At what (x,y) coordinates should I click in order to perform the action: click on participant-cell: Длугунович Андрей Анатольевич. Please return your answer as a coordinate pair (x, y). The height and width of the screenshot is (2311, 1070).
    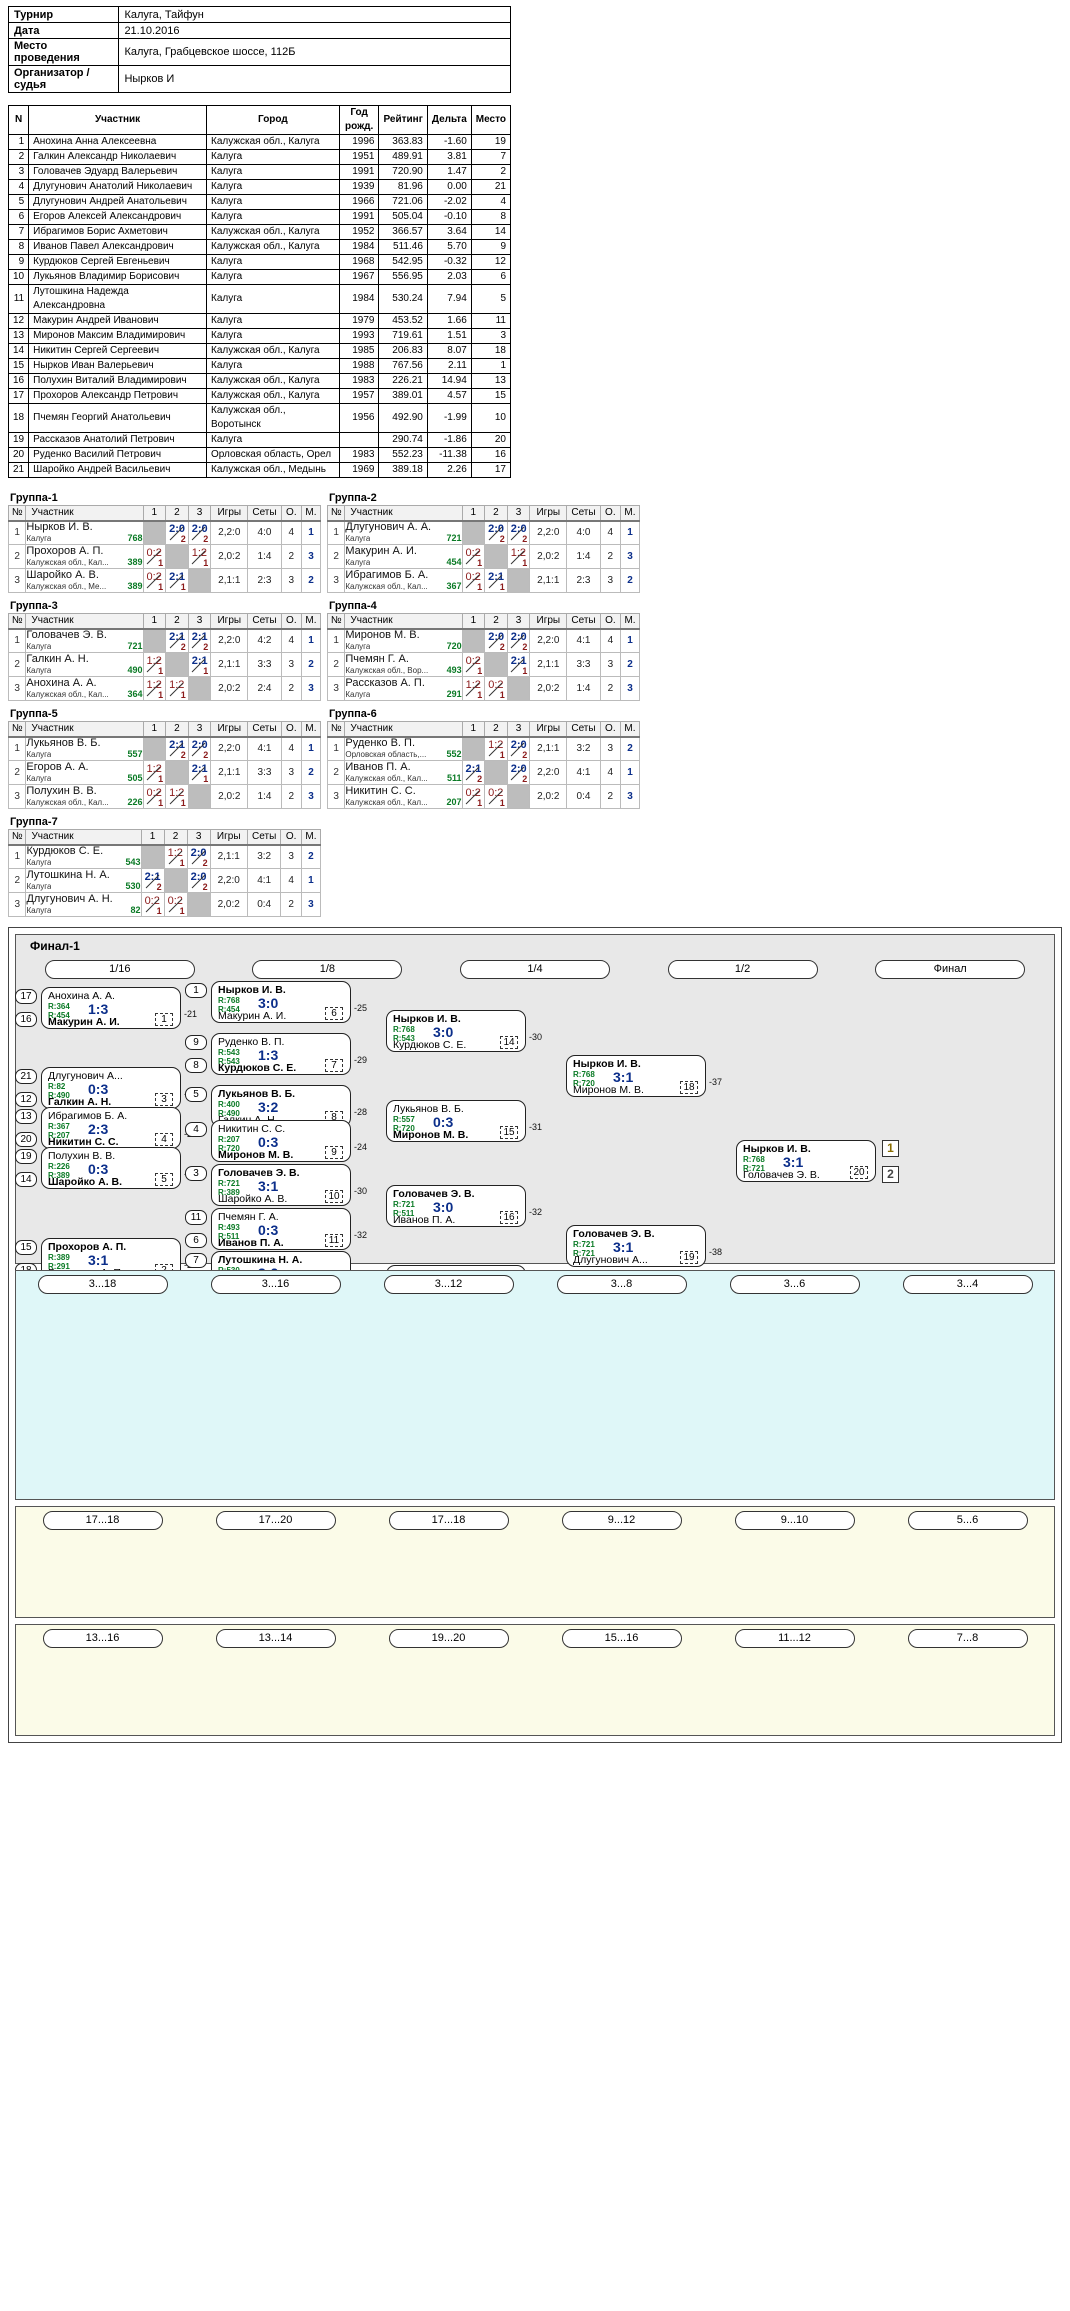
    Looking at the image, I should click on (117, 202).